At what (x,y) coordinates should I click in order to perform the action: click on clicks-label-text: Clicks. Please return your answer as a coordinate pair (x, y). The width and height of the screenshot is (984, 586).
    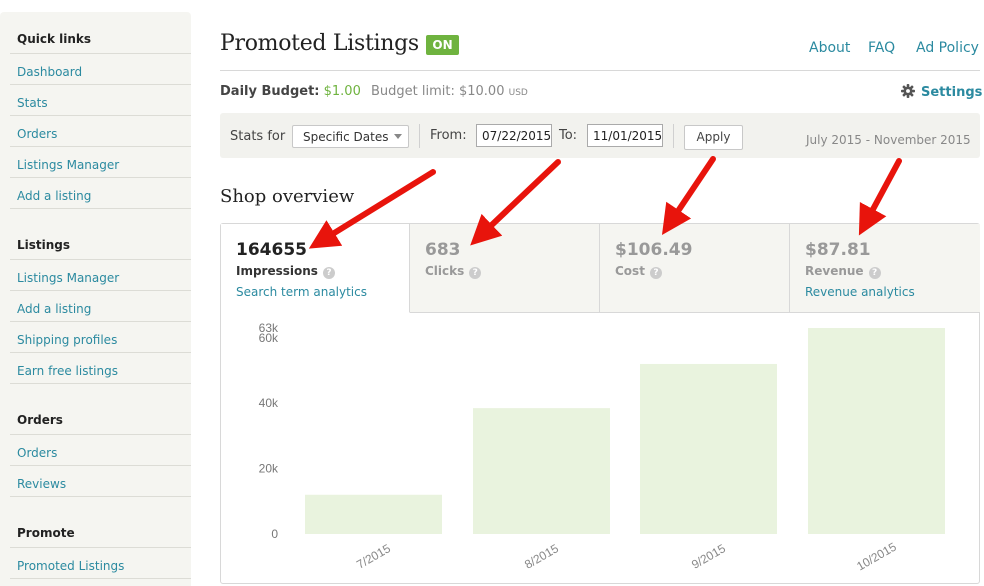
    Looking at the image, I should click on (445, 271).